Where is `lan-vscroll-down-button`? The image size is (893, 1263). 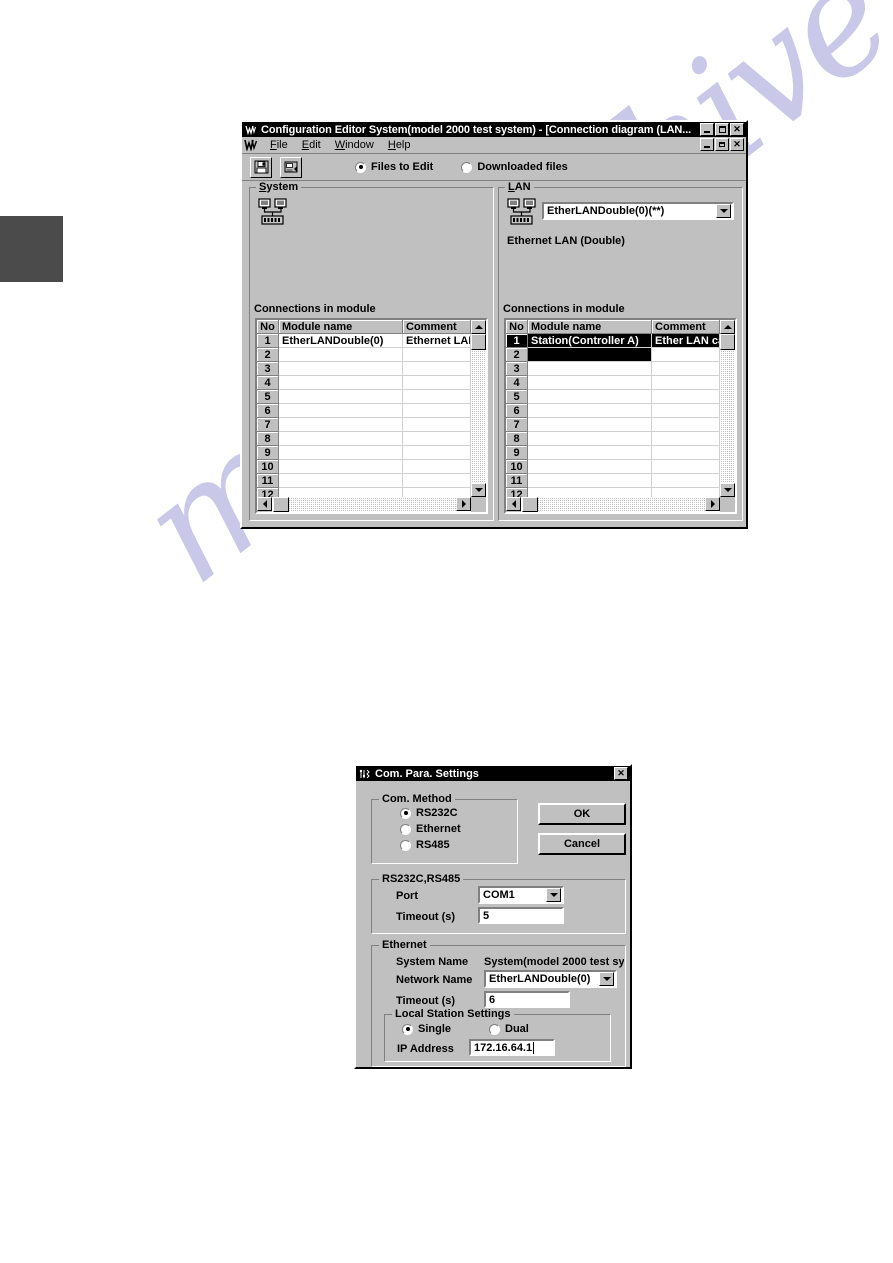 lan-vscroll-down-button is located at coordinates (727, 490).